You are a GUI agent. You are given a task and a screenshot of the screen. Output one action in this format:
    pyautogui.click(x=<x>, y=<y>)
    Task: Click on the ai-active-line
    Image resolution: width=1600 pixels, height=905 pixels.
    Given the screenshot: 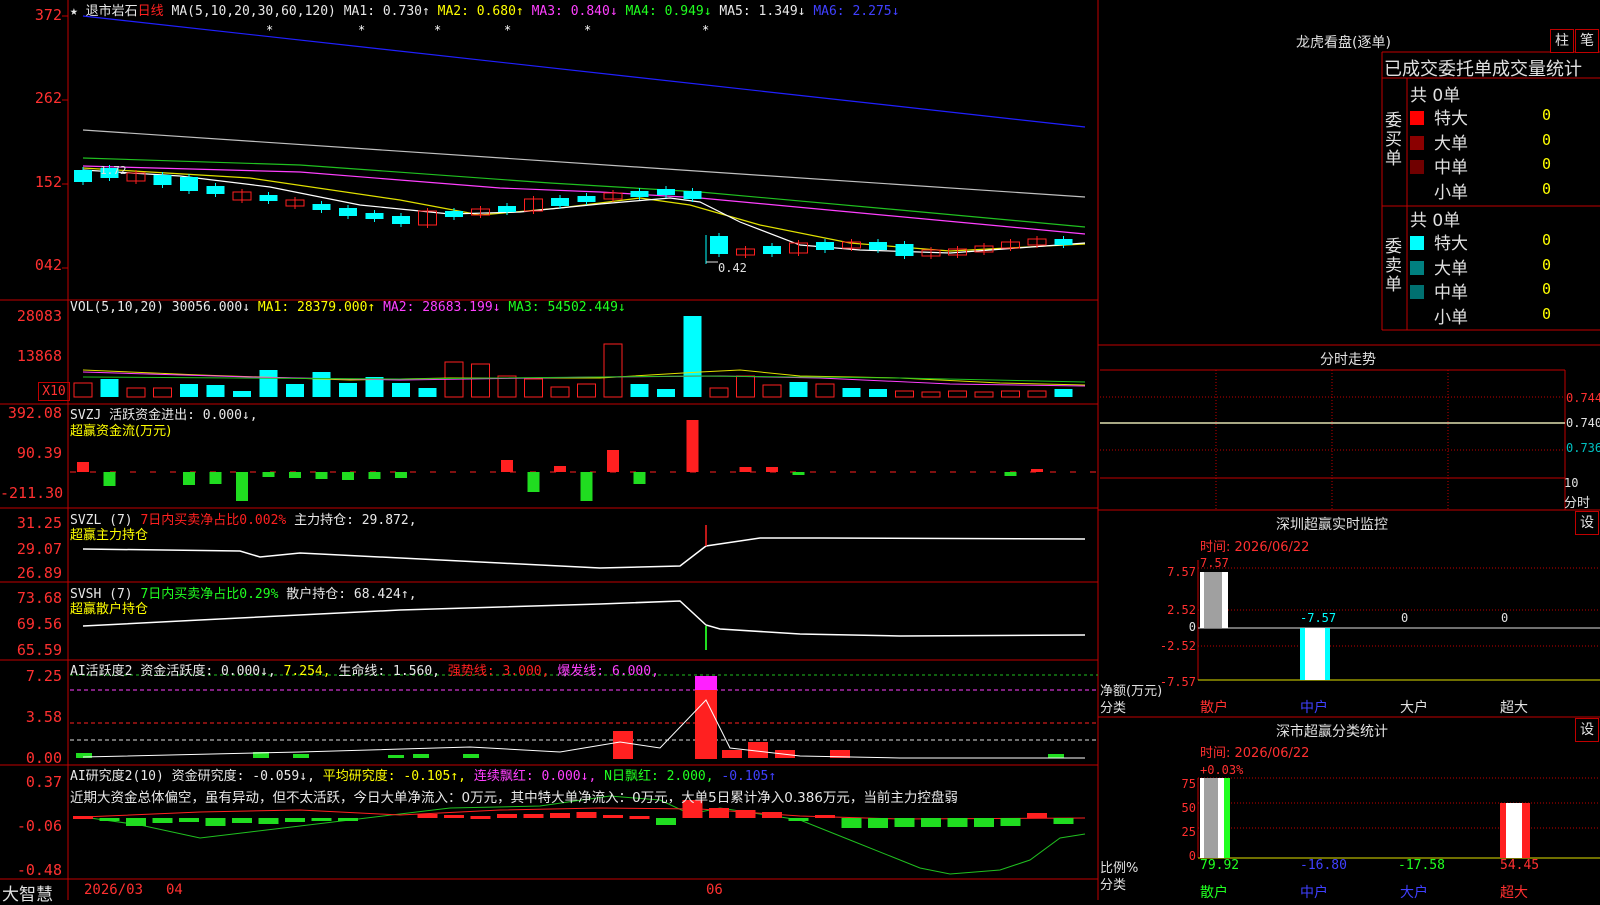 What is the action you would take?
    pyautogui.click(x=583, y=729)
    